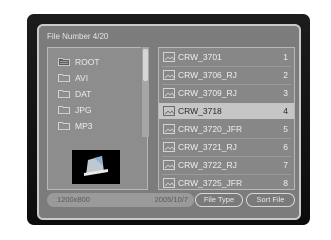 The image size is (331, 240). What do you see at coordinates (285, 111) in the screenshot?
I see `file-number: 4` at bounding box center [285, 111].